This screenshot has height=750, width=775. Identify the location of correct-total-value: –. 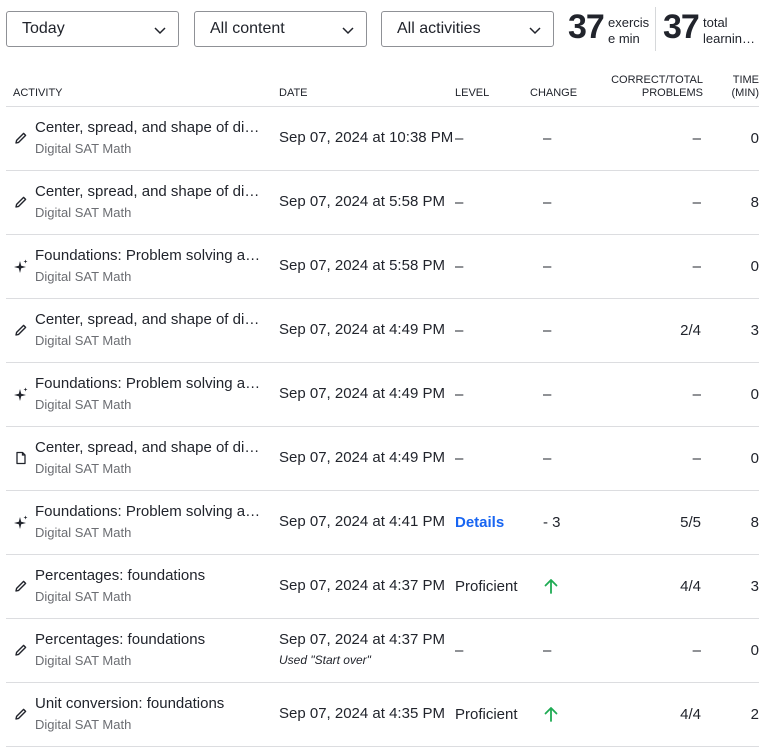
(696, 138).